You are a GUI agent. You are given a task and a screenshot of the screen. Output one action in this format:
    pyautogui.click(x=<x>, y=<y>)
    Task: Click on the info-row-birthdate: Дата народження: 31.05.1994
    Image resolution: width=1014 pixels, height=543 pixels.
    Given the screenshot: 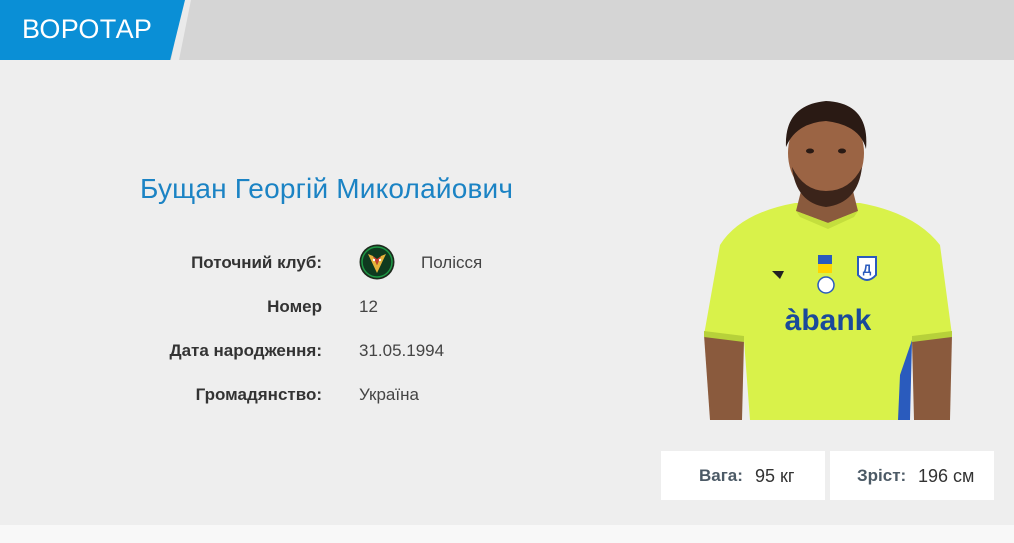 What is the action you would take?
    pyautogui.click(x=300, y=356)
    